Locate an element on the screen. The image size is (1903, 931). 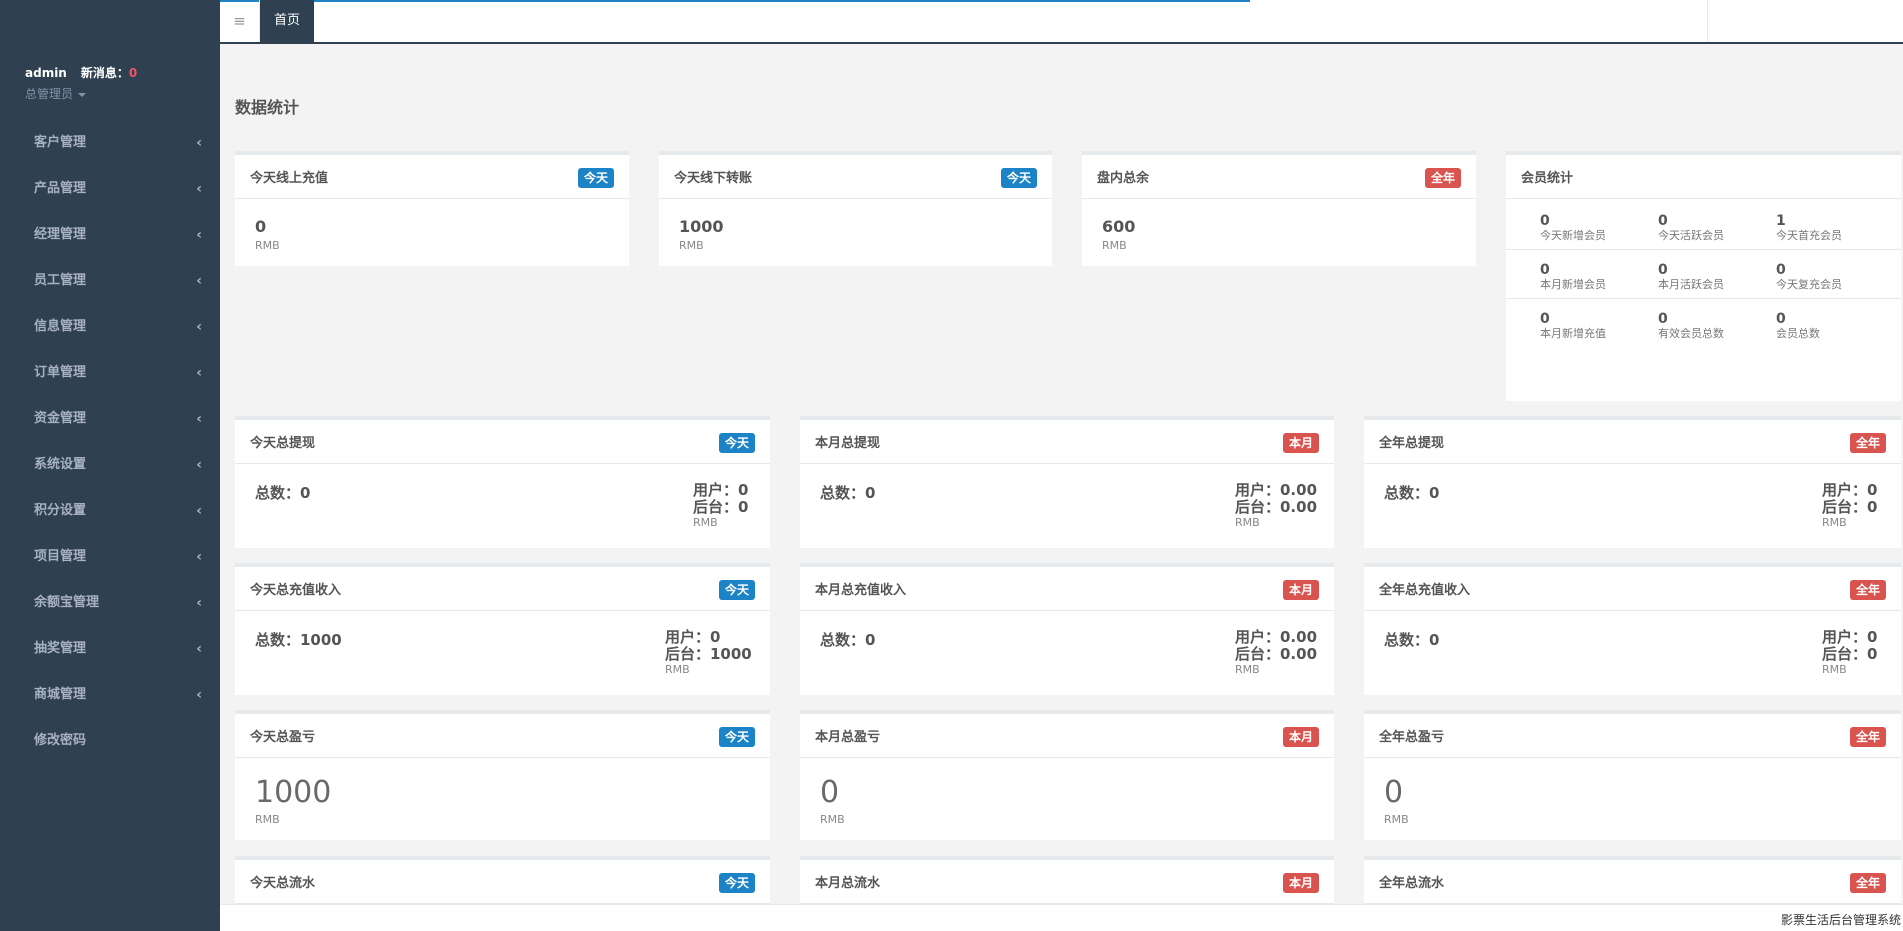
card-title: 会员统计 is located at coordinates (1547, 178).